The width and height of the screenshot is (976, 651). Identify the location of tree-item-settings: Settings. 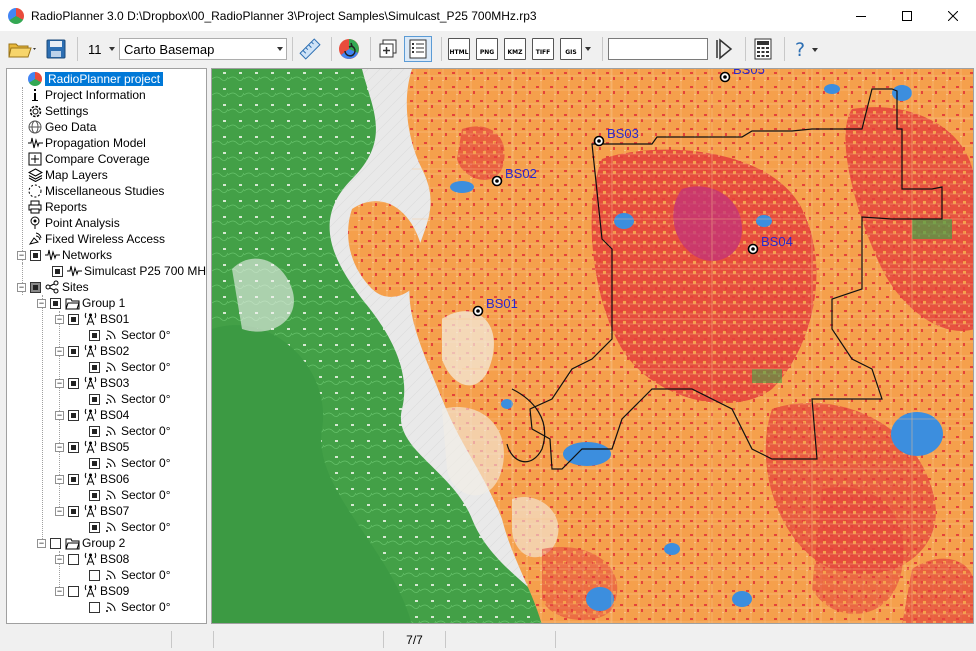
(57, 111).